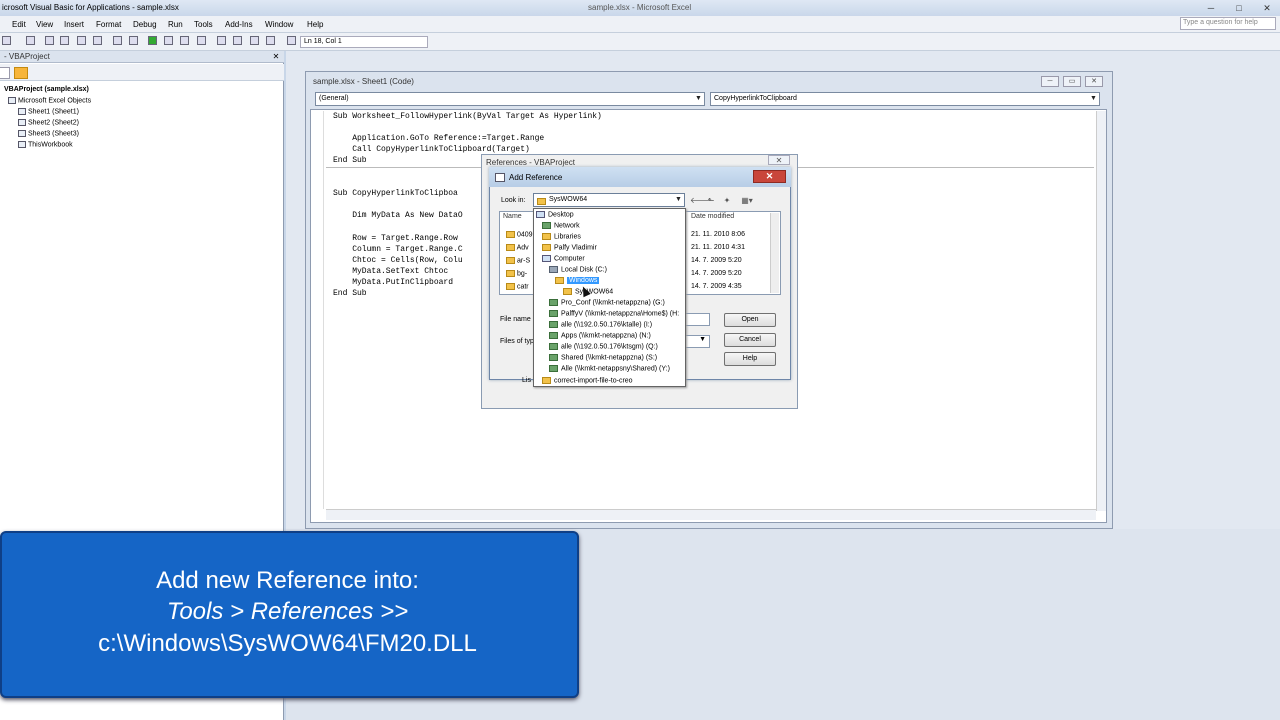  Describe the element at coordinates (46, 89) in the screenshot. I see `tree-root: VBAProject (sample.xlsx)` at that location.